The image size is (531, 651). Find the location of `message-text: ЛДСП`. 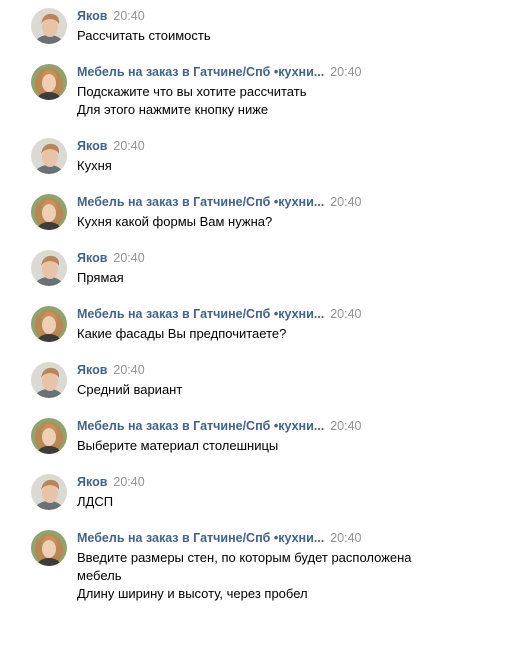

message-text: ЛДСП is located at coordinates (95, 501).